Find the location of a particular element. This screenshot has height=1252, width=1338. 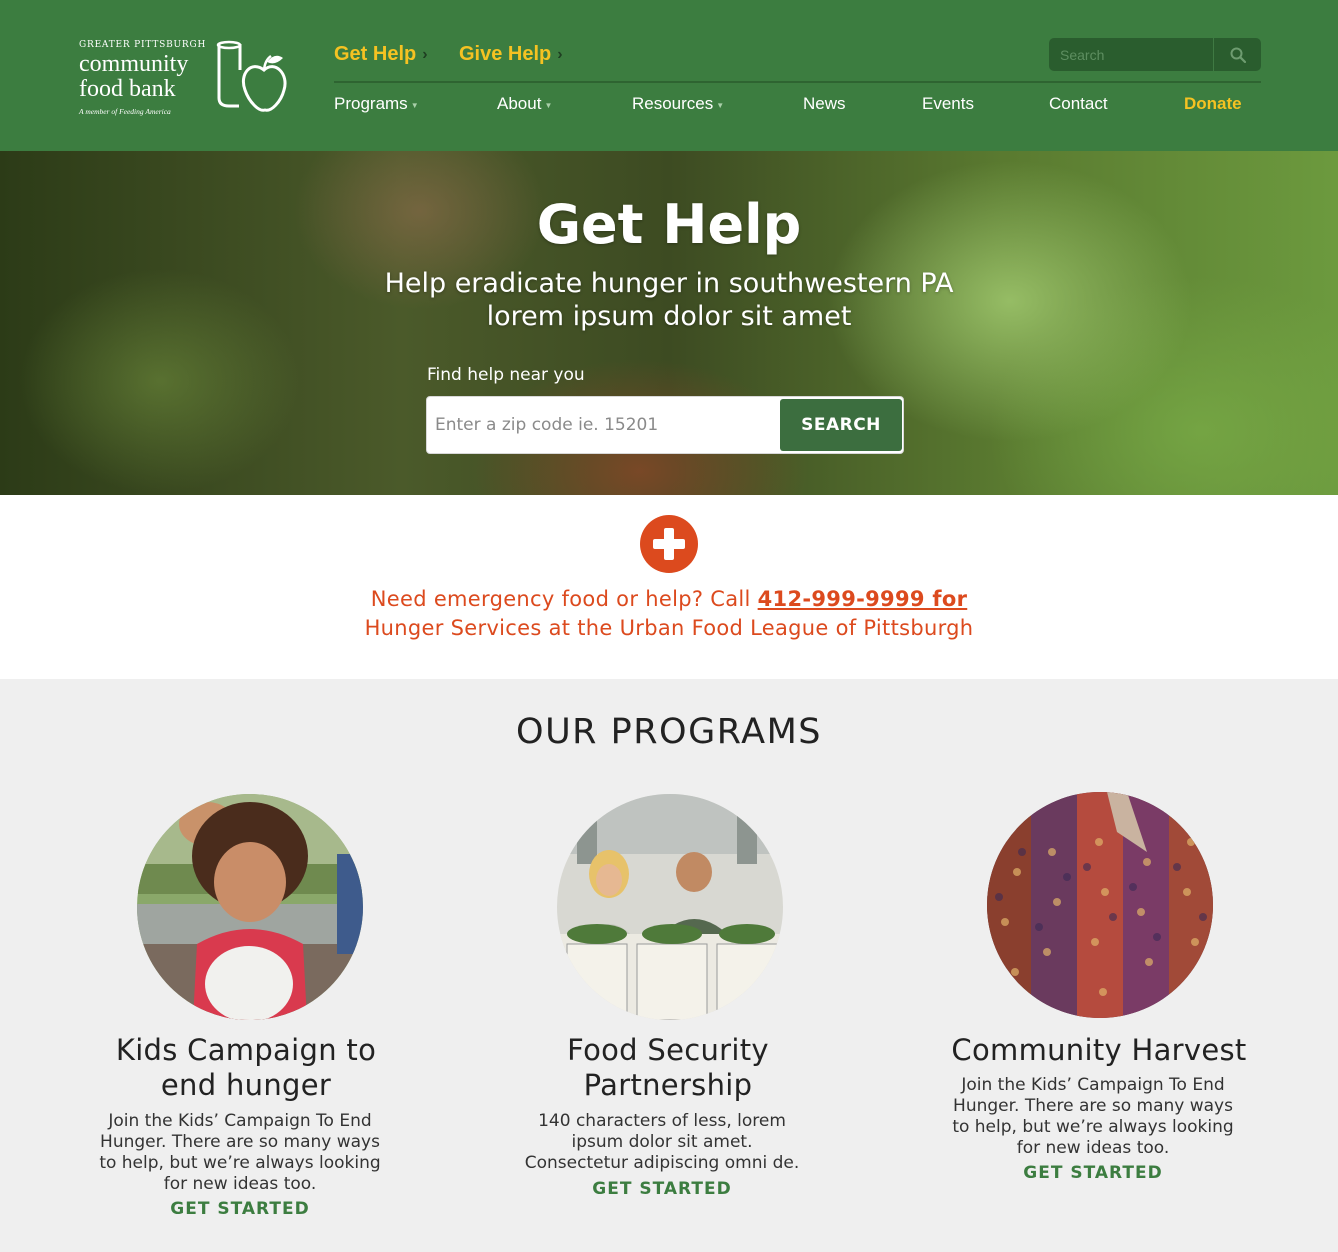

nav-item-news: News is located at coordinates (824, 104).